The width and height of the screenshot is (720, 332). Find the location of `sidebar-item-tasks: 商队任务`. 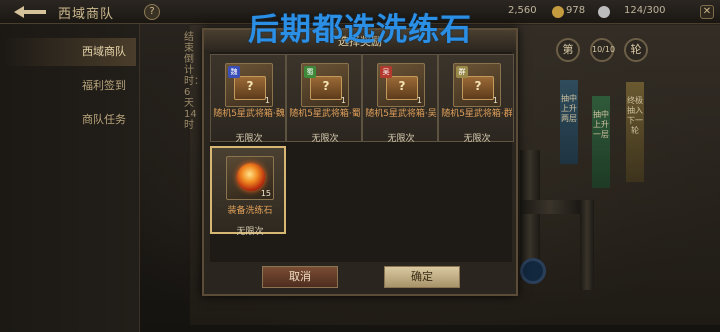

sidebar-item-tasks: 商队任务 is located at coordinates (70, 120).